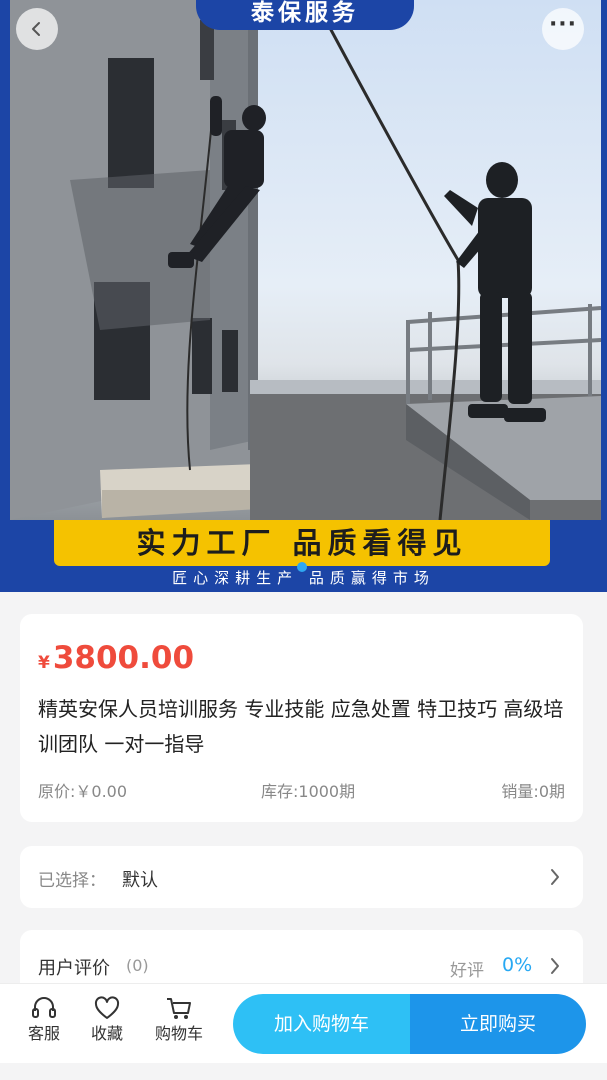 This screenshot has width=607, height=1080. I want to click on carousel-dot-indicator, so click(302, 567).